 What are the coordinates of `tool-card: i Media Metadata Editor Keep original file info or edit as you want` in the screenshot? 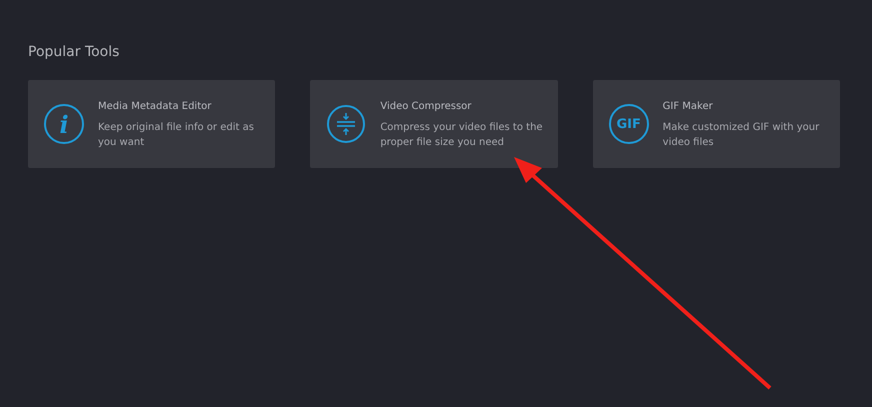 It's located at (152, 124).